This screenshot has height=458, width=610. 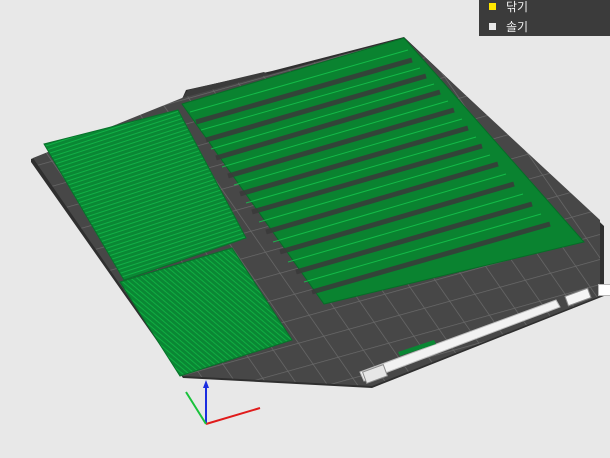 I want to click on legend-item-label: 닦기, so click(x=517, y=7).